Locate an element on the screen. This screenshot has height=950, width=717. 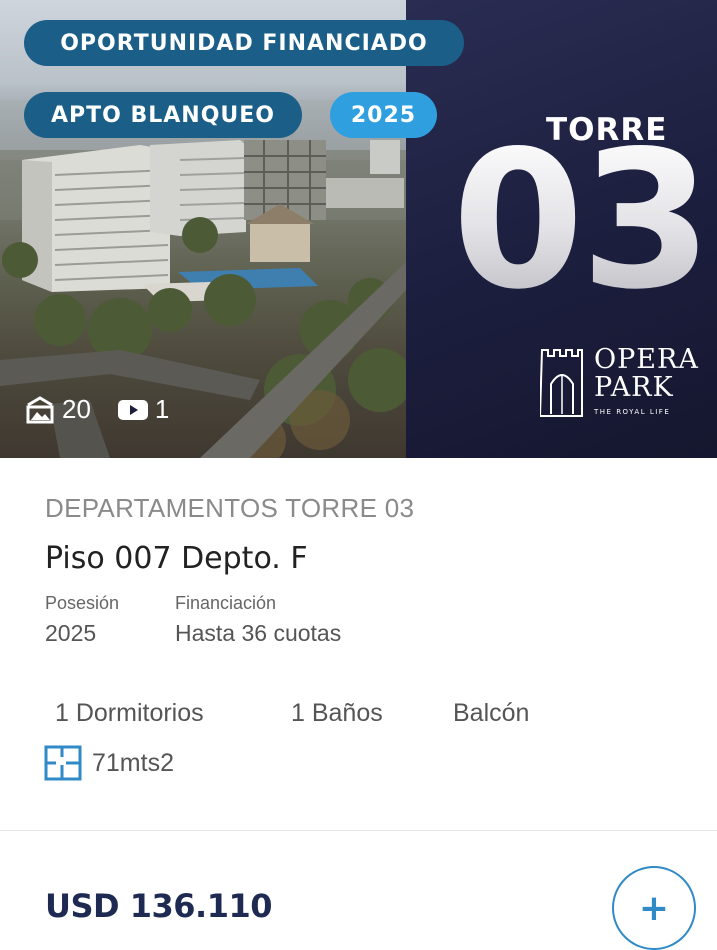
torre-number: 03 is located at coordinates (582, 220).